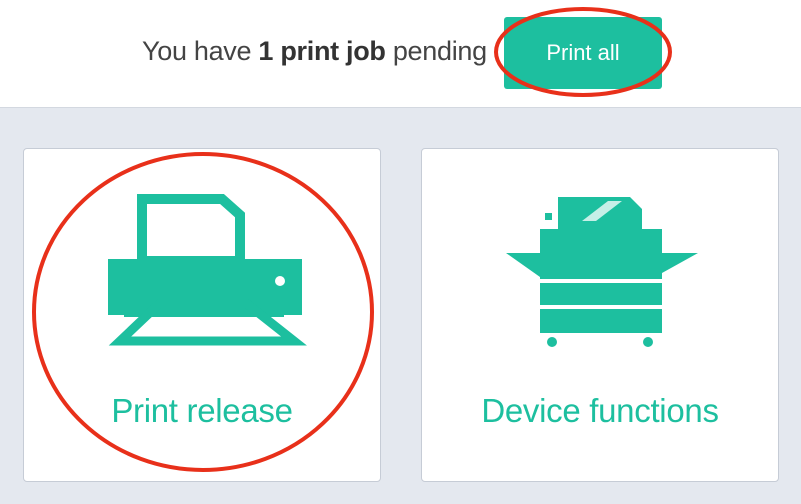 Image resolution: width=801 pixels, height=504 pixels. Describe the element at coordinates (322, 51) in the screenshot. I see `pending-count: 1 print job` at that location.